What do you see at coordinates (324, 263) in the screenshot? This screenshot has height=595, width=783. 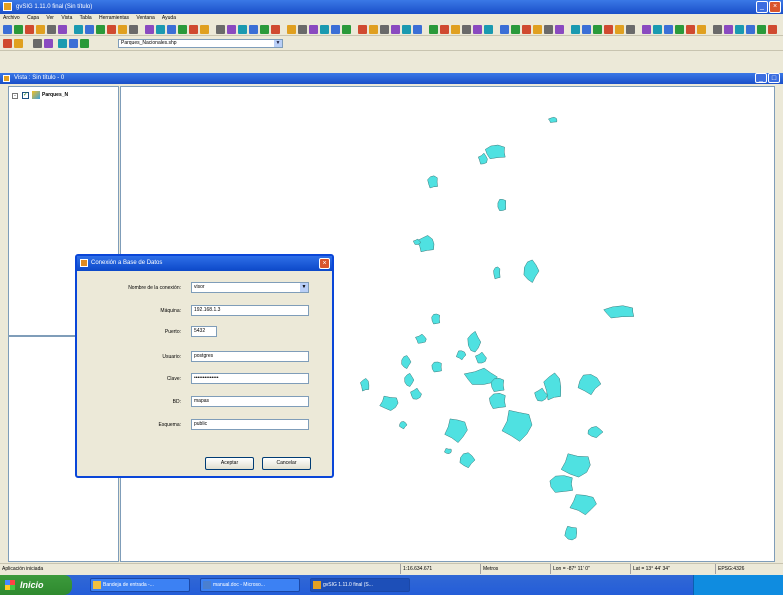 I see `dialog-close-button: ×` at bounding box center [324, 263].